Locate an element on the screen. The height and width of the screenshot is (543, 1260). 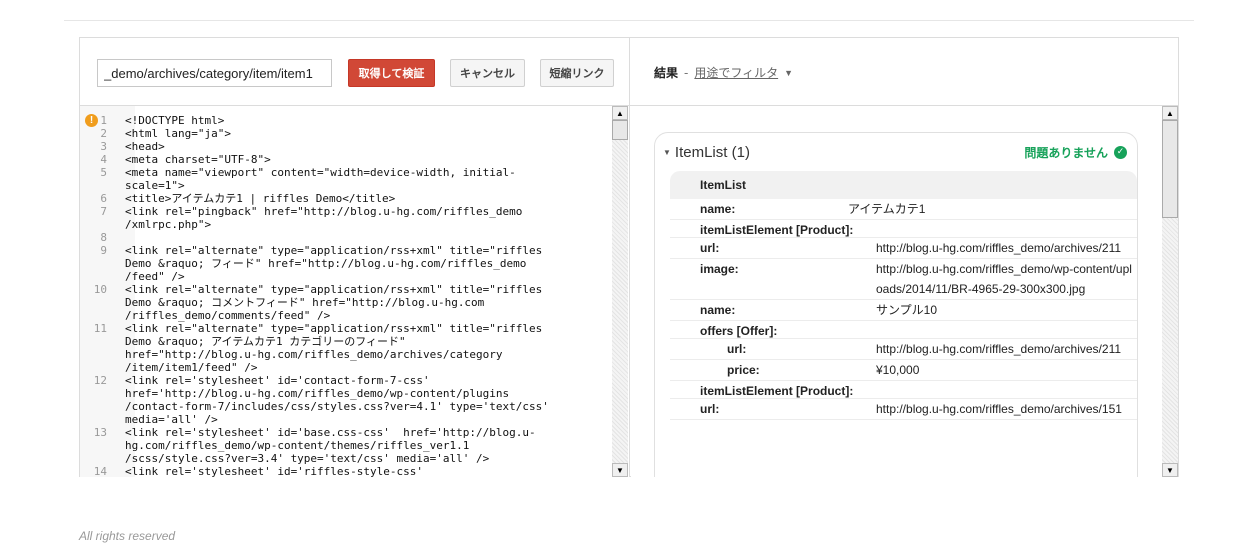
itemlist-title: ▼ ItemList (1) is located at coordinates (706, 152).